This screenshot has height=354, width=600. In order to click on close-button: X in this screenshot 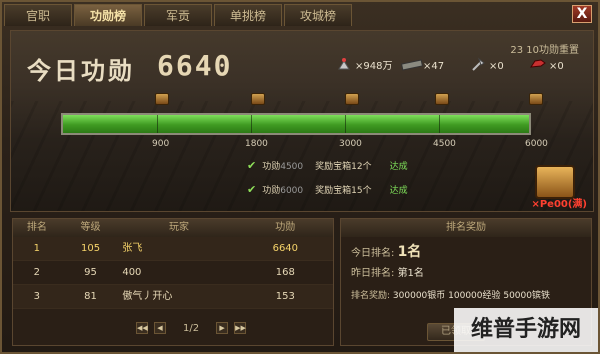, I will do `click(582, 14)`.